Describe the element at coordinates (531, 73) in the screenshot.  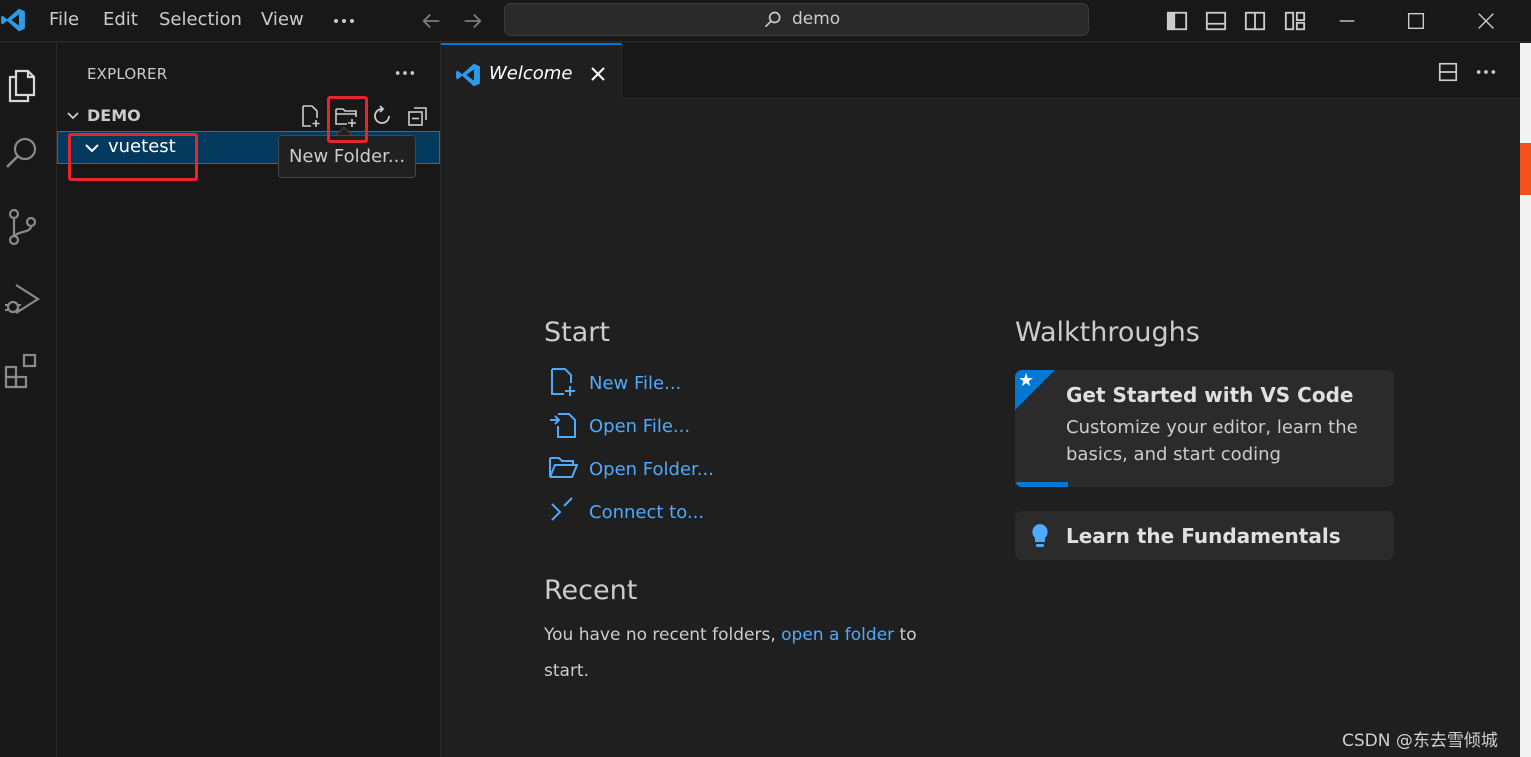
I see `tab-label: Welcome` at that location.